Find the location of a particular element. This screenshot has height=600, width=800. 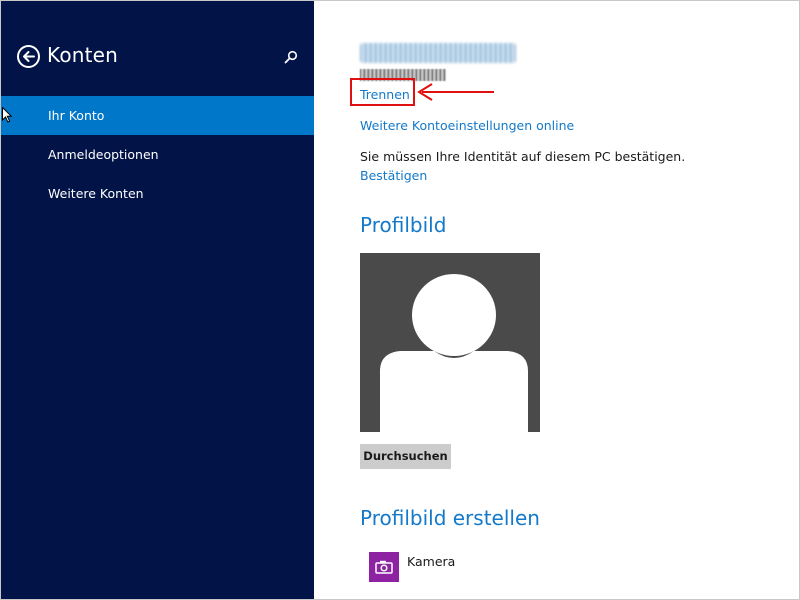

camera-icon is located at coordinates (384, 567).